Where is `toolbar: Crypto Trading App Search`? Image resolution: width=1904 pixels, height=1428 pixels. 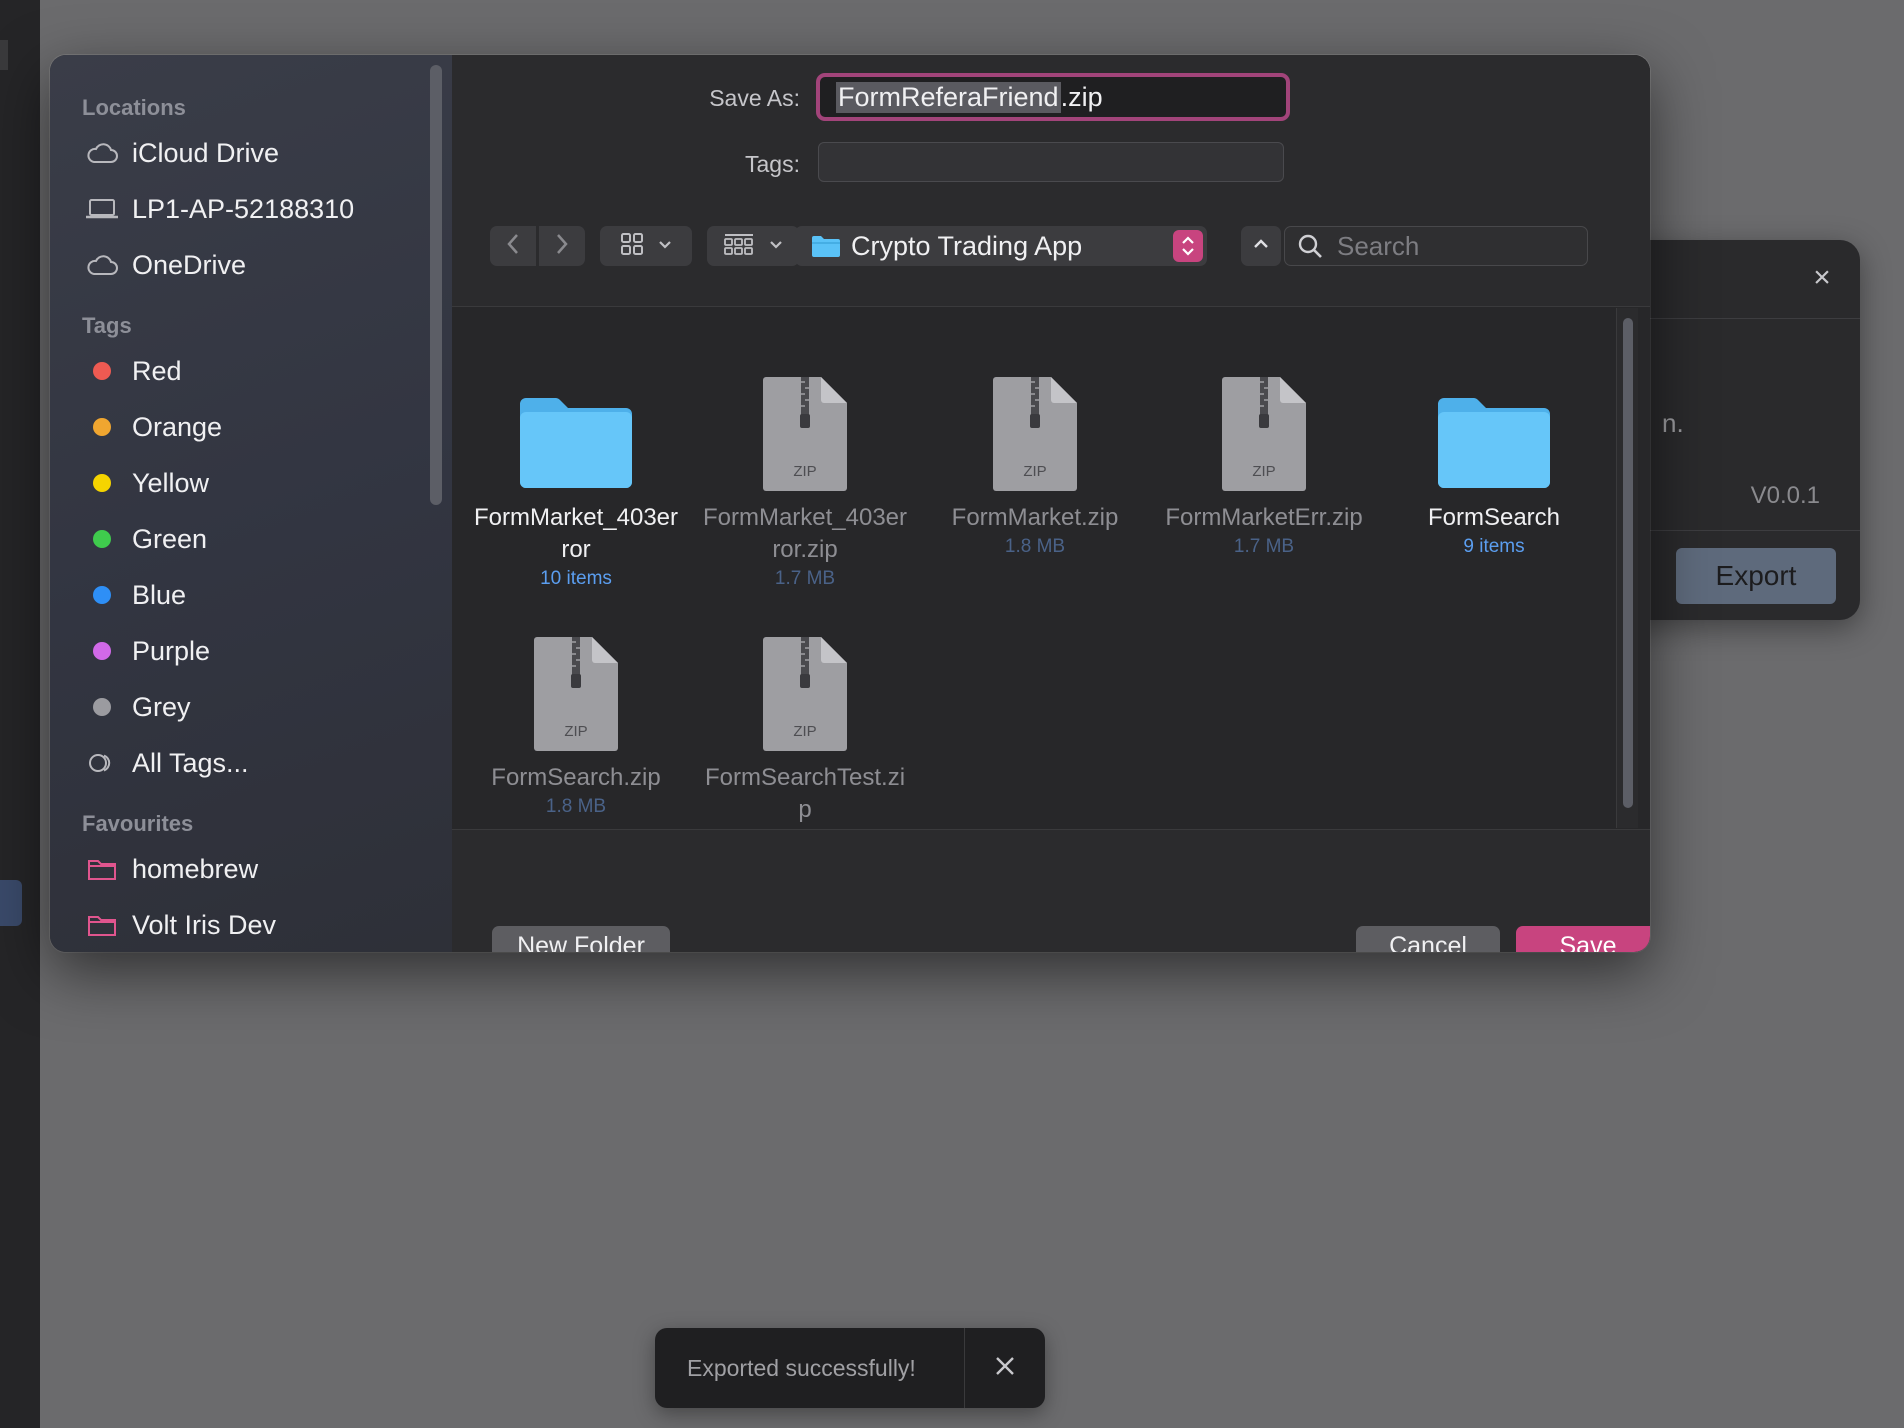
toolbar: Crypto Trading App Search is located at coordinates (1055, 247).